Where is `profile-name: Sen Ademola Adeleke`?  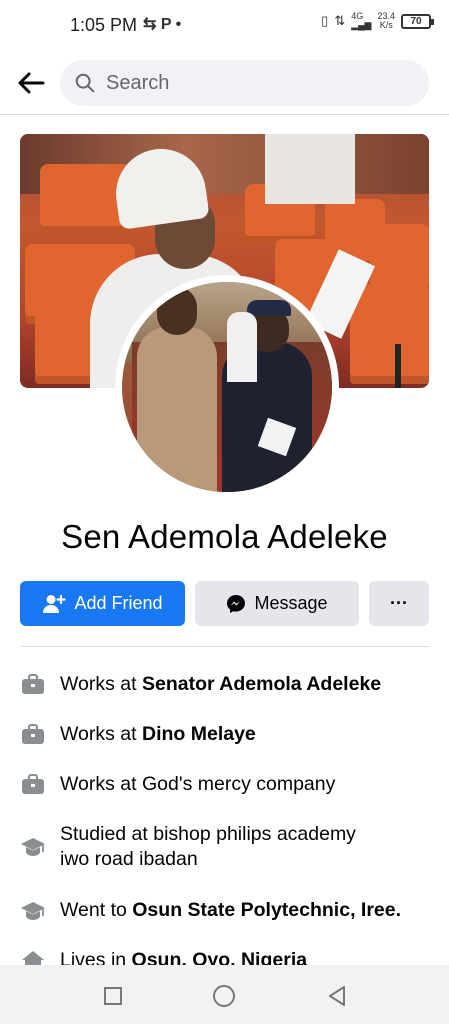
profile-name: Sen Ademola Adeleke is located at coordinates (224, 536).